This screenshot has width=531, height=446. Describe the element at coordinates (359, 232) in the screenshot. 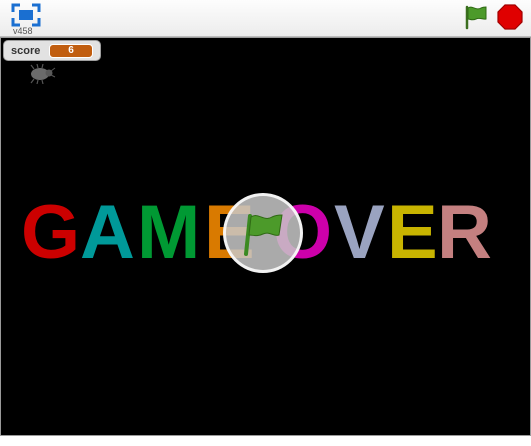

I see `game-over-letter: V` at that location.